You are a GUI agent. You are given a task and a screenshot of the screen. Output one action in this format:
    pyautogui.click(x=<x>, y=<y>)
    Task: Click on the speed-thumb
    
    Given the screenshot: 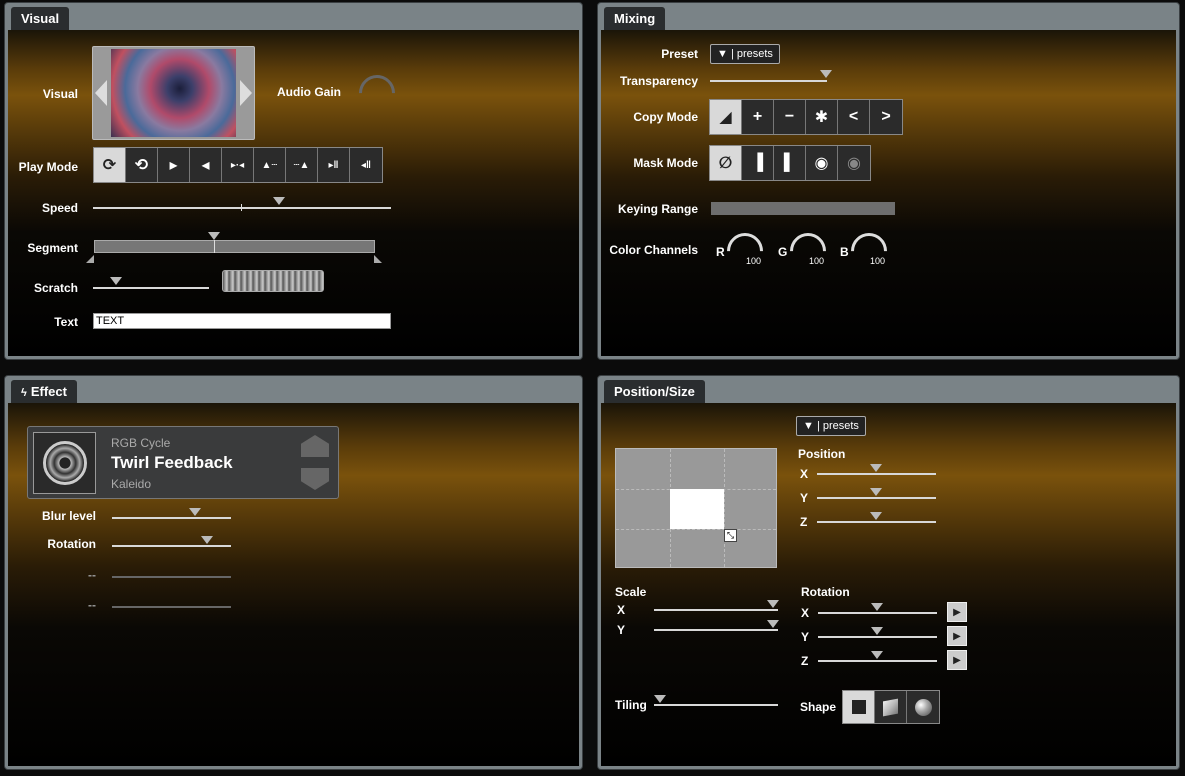 What is the action you would take?
    pyautogui.click(x=279, y=201)
    